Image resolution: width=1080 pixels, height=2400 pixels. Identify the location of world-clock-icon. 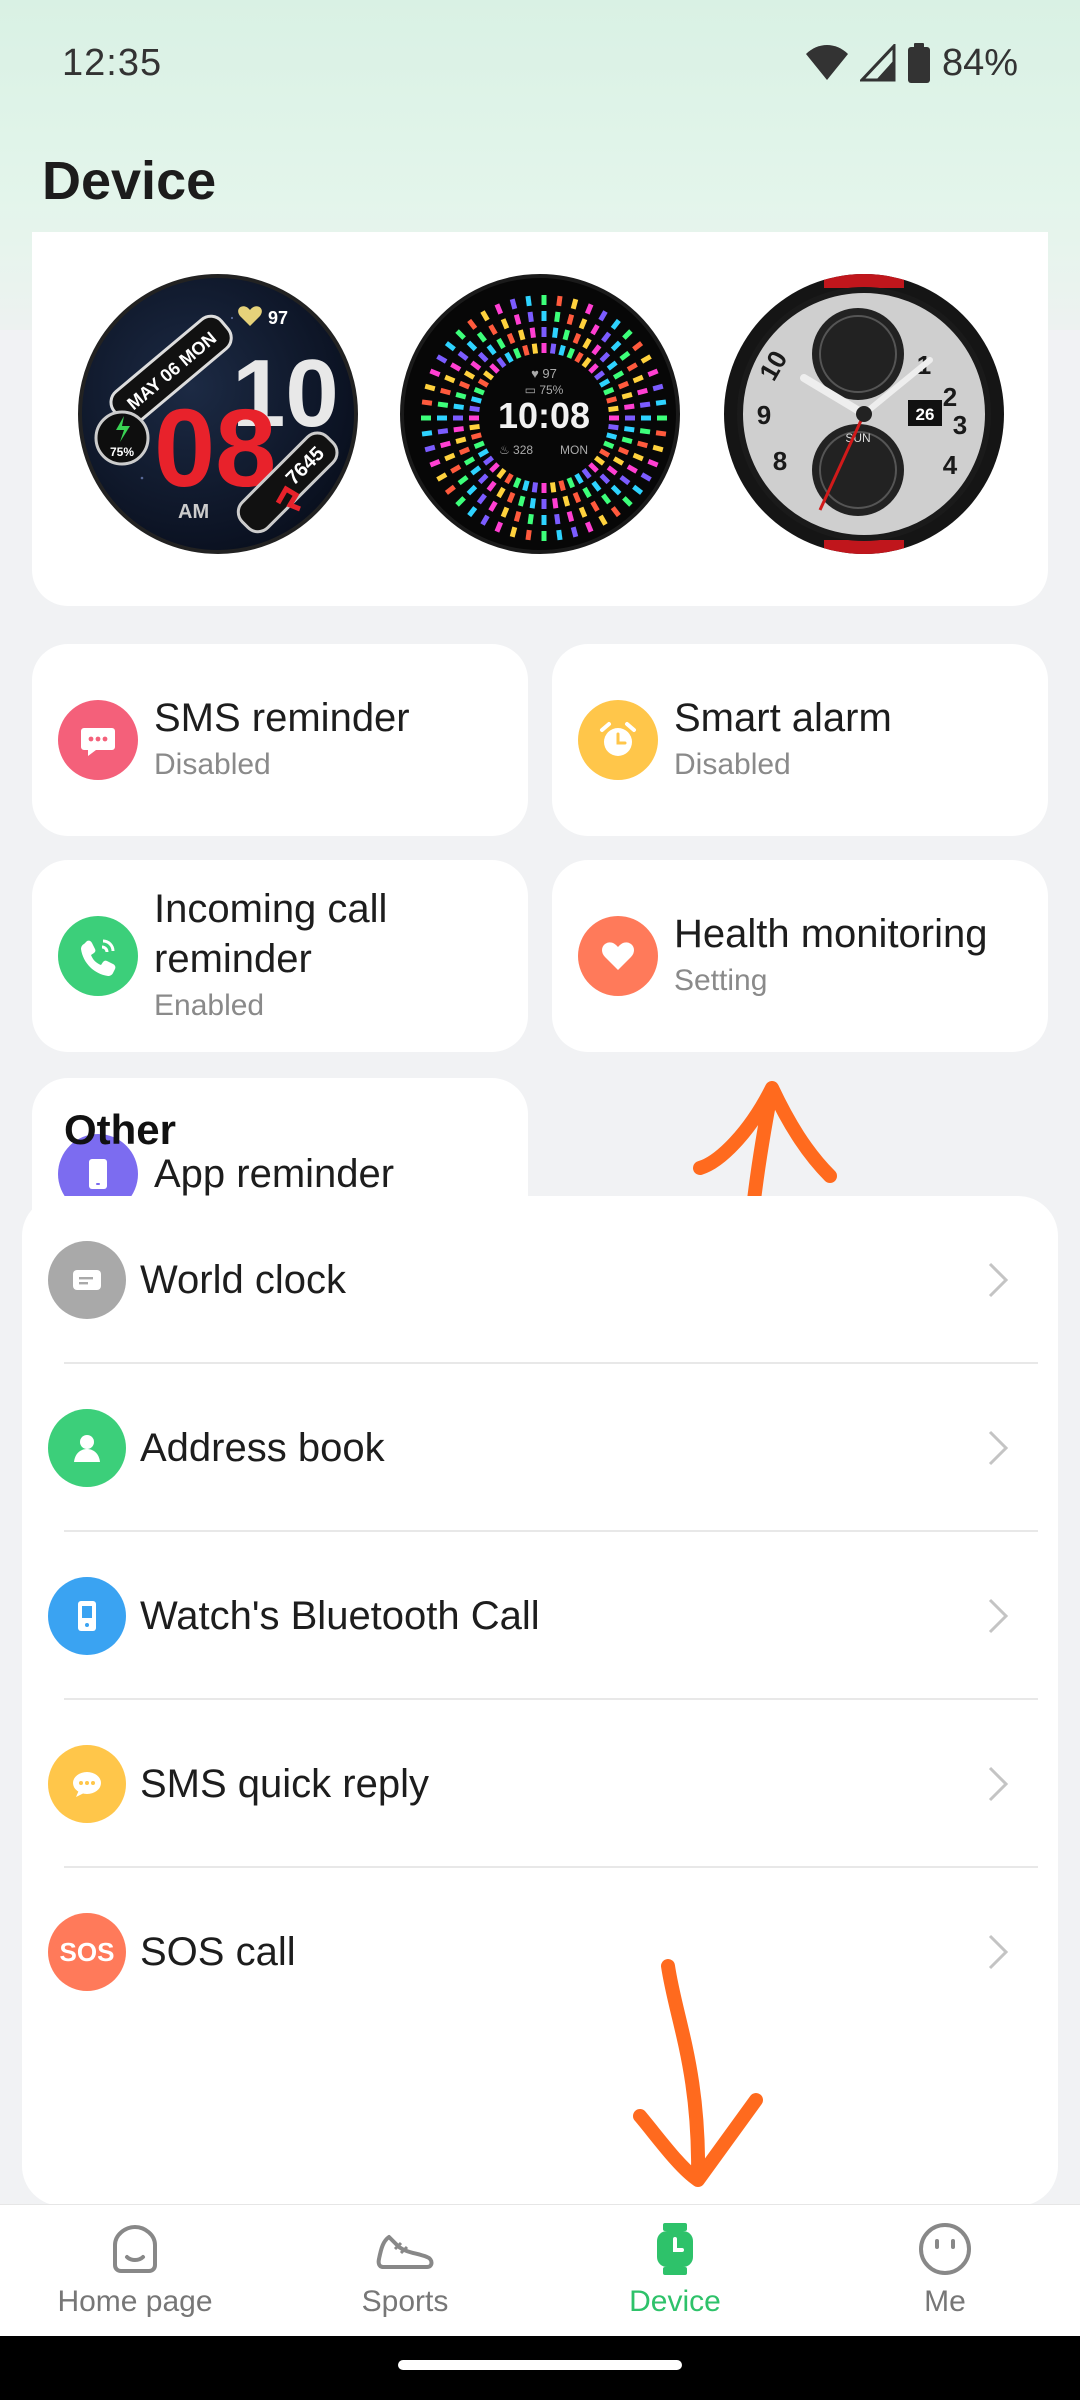
(87, 1280).